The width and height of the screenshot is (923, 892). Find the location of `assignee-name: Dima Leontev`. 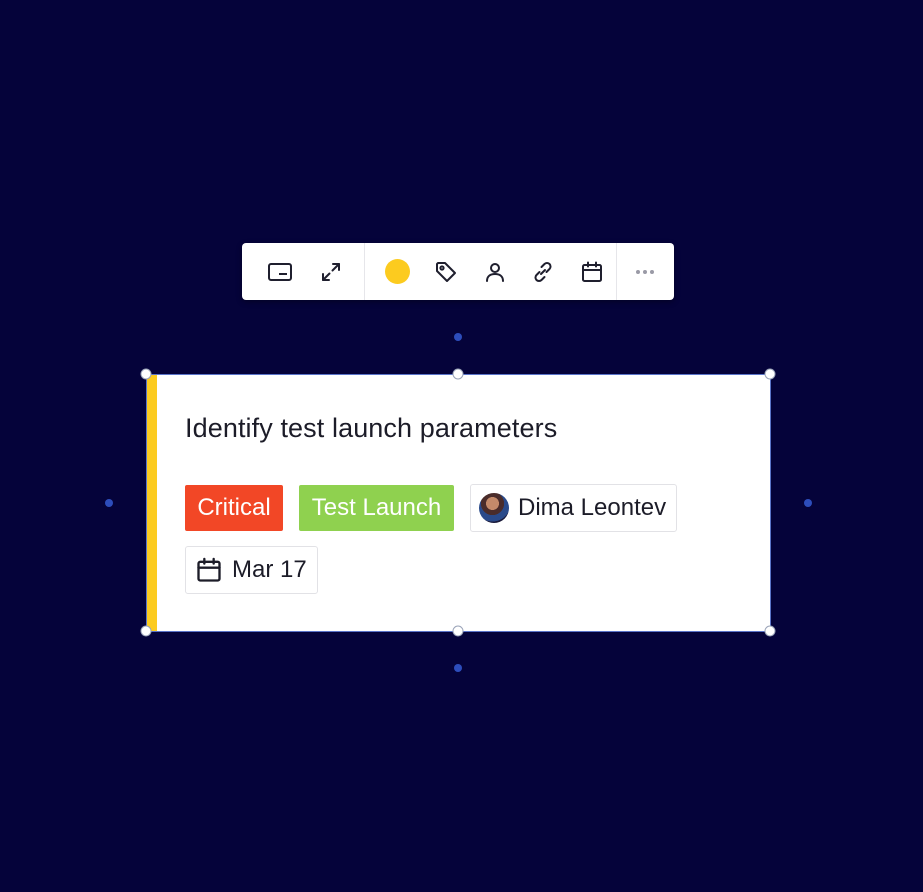

assignee-name: Dima Leontev is located at coordinates (592, 507).